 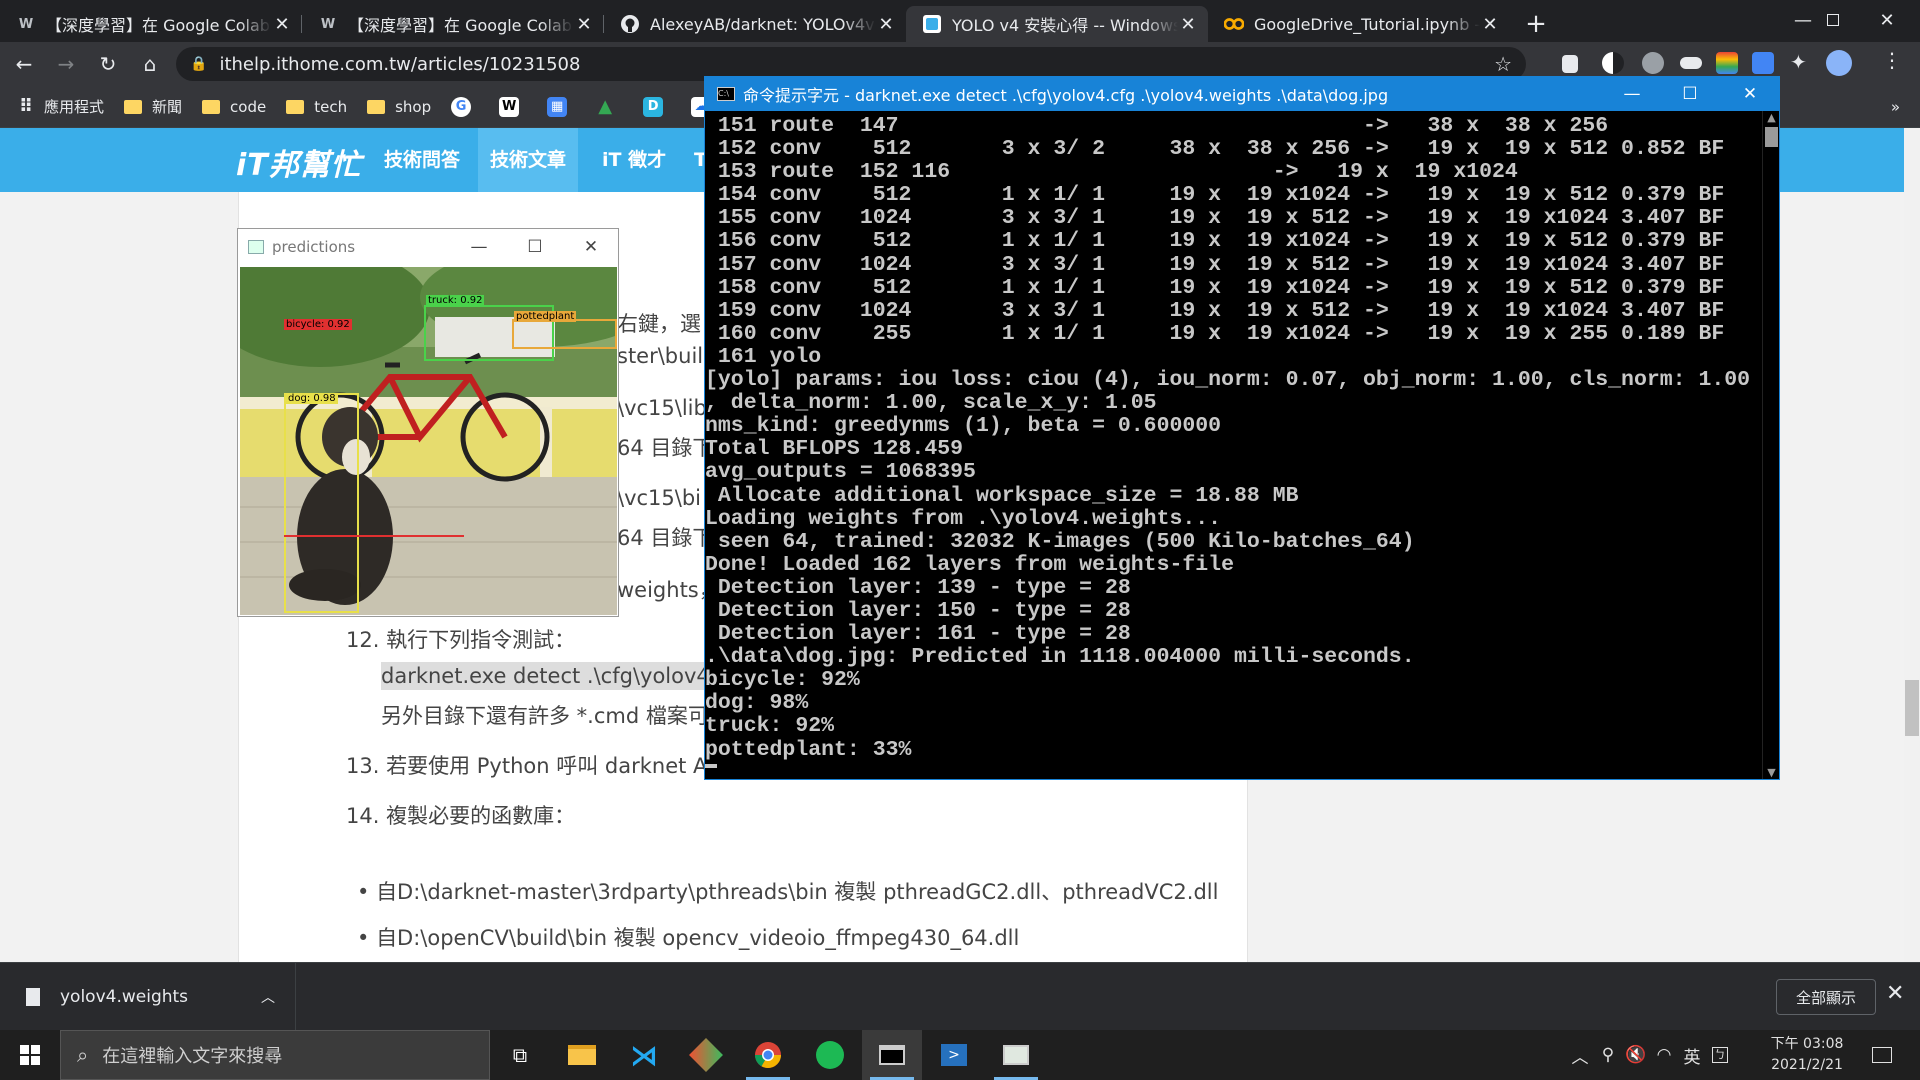 What do you see at coordinates (706, 1055) in the screenshot?
I see `git-app-icon` at bounding box center [706, 1055].